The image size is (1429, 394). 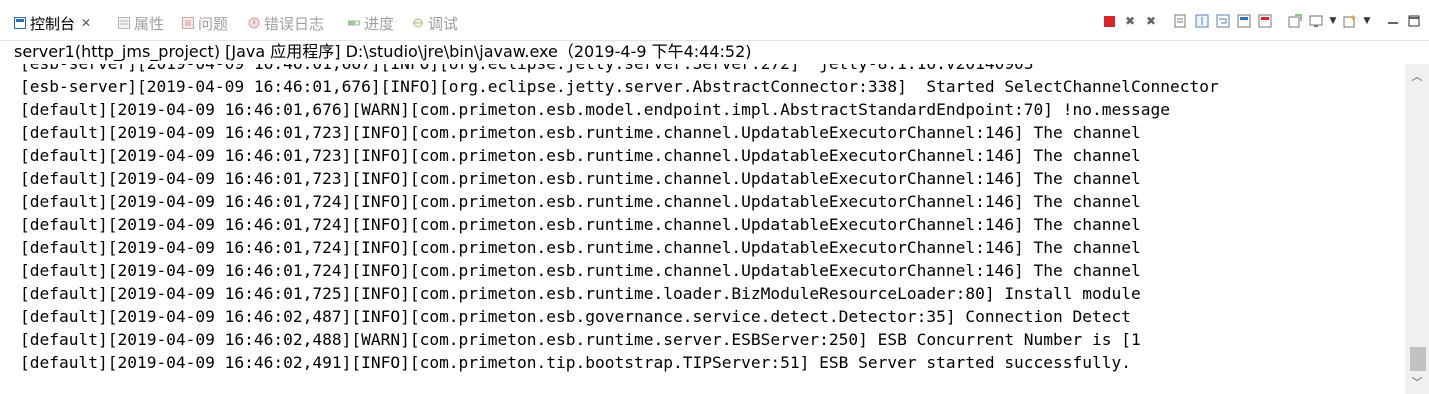 I want to click on show-on-stderr-icon, so click(x=1265, y=21).